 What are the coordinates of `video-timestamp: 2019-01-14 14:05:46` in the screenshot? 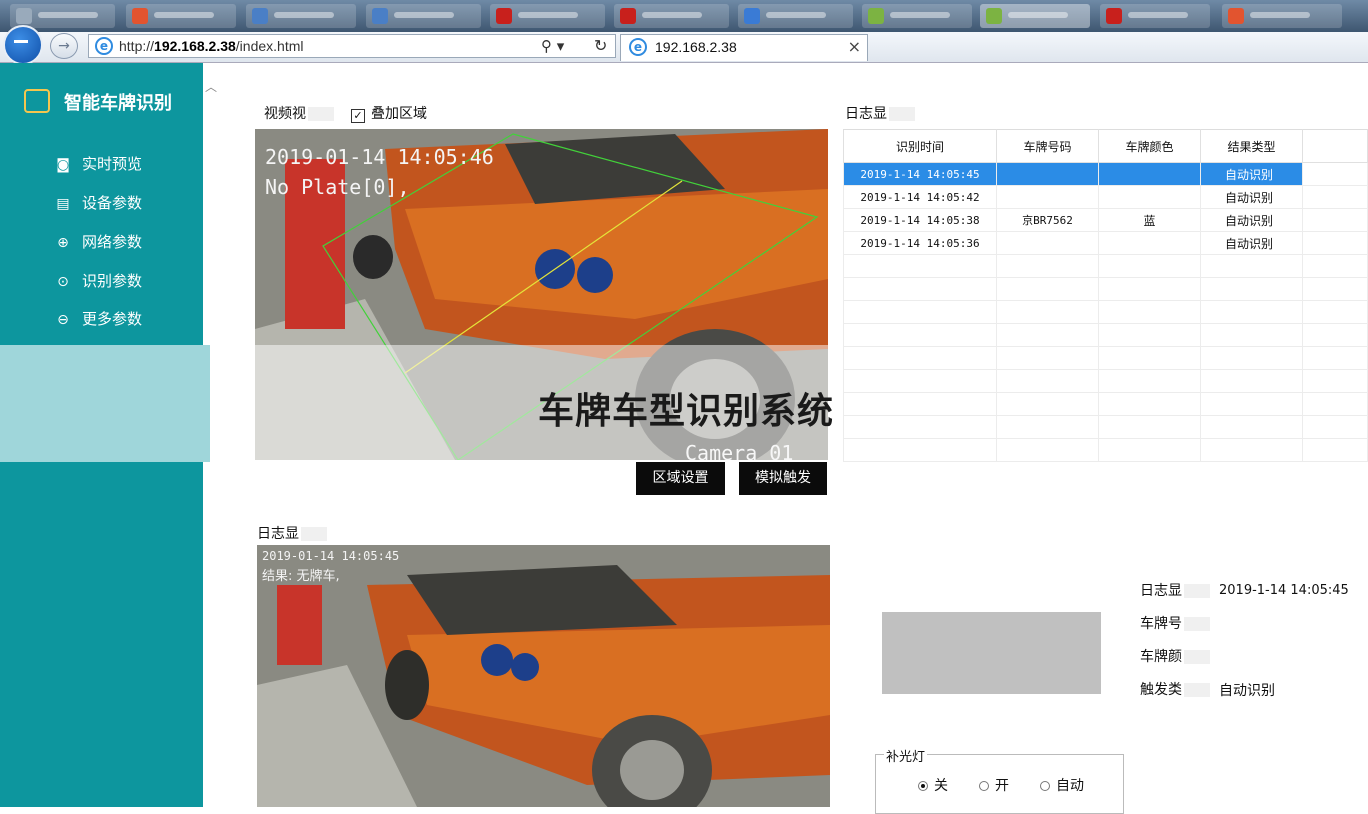 It's located at (379, 157).